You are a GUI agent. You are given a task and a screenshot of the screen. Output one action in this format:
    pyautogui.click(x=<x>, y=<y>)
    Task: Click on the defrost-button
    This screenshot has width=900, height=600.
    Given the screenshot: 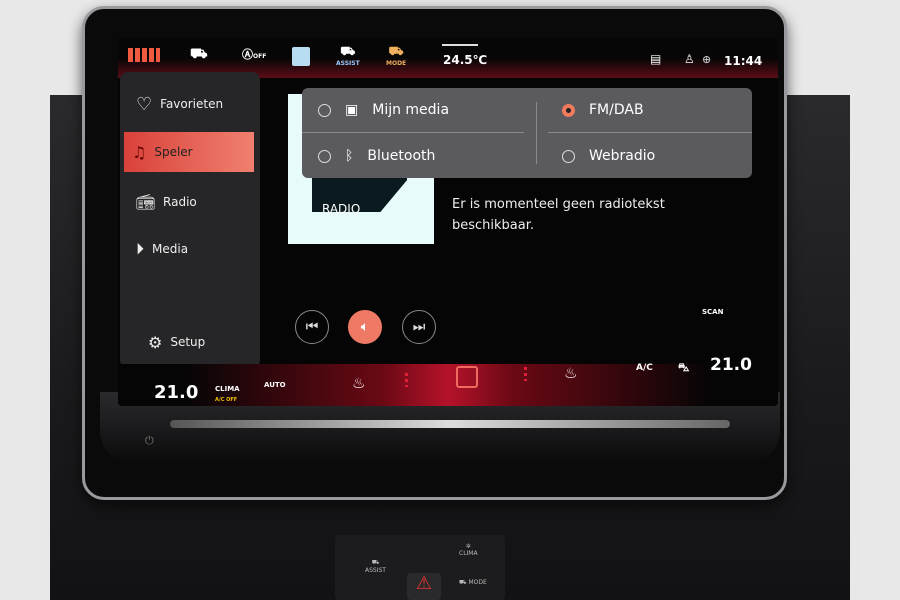 What is the action you would take?
    pyautogui.click(x=467, y=377)
    